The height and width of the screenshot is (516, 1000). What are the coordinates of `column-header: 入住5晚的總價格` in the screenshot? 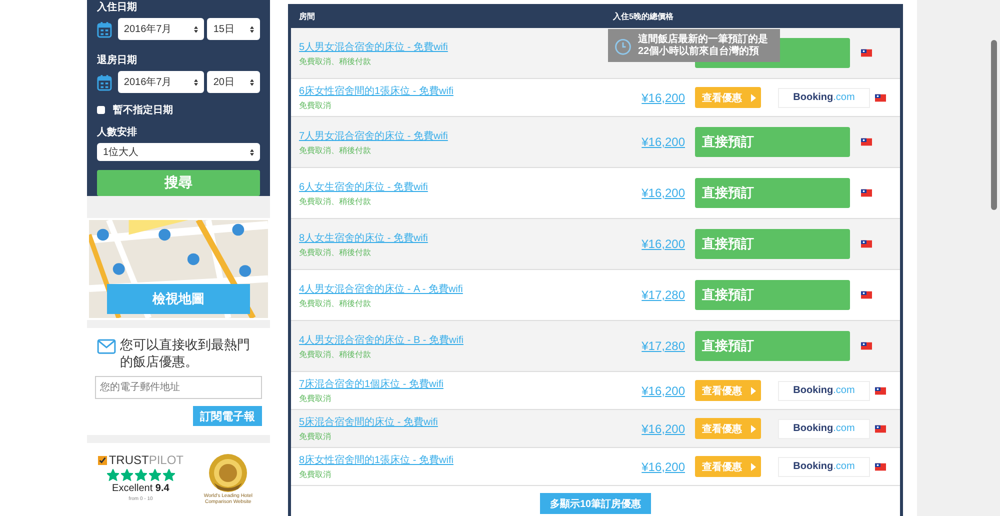 It's located at (643, 16).